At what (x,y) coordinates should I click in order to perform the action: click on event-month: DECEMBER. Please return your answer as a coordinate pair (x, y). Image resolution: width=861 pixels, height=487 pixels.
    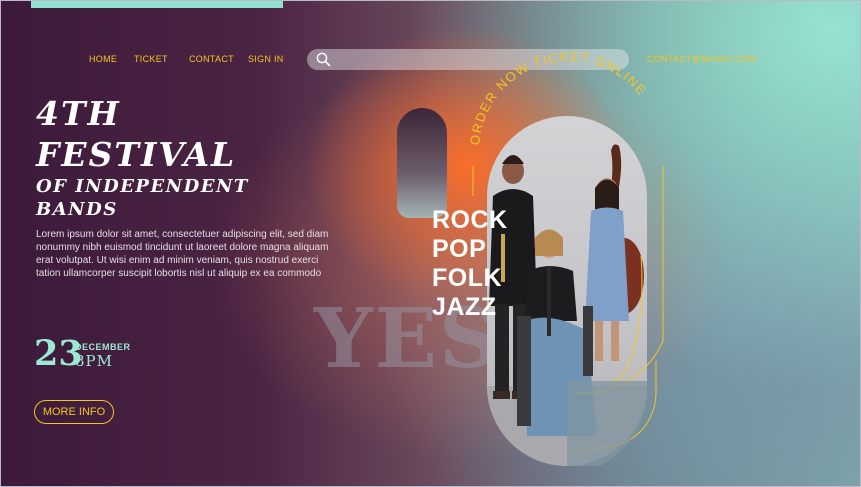
    Looking at the image, I should click on (103, 347).